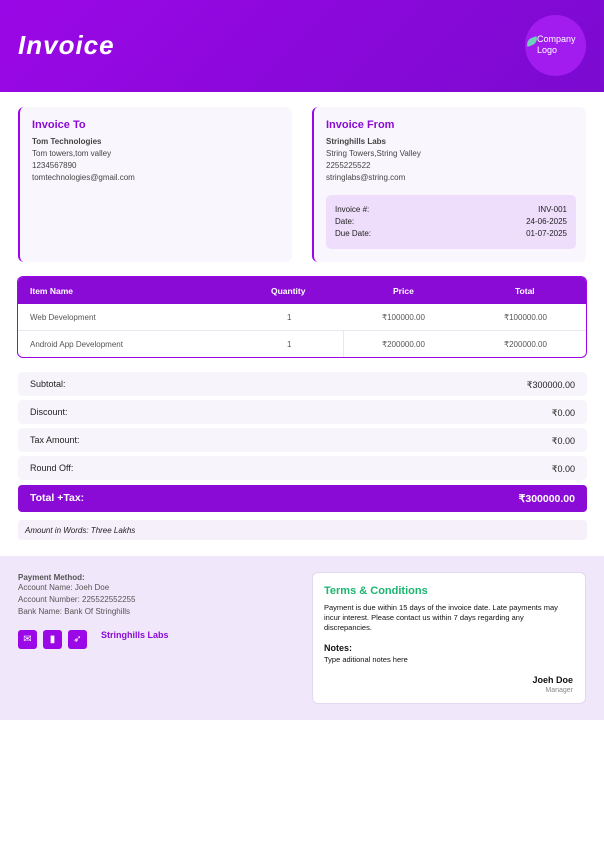 The height and width of the screenshot is (852, 604). What do you see at coordinates (373, 153) in the screenshot?
I see `sender-address: String Towers,String Valley` at bounding box center [373, 153].